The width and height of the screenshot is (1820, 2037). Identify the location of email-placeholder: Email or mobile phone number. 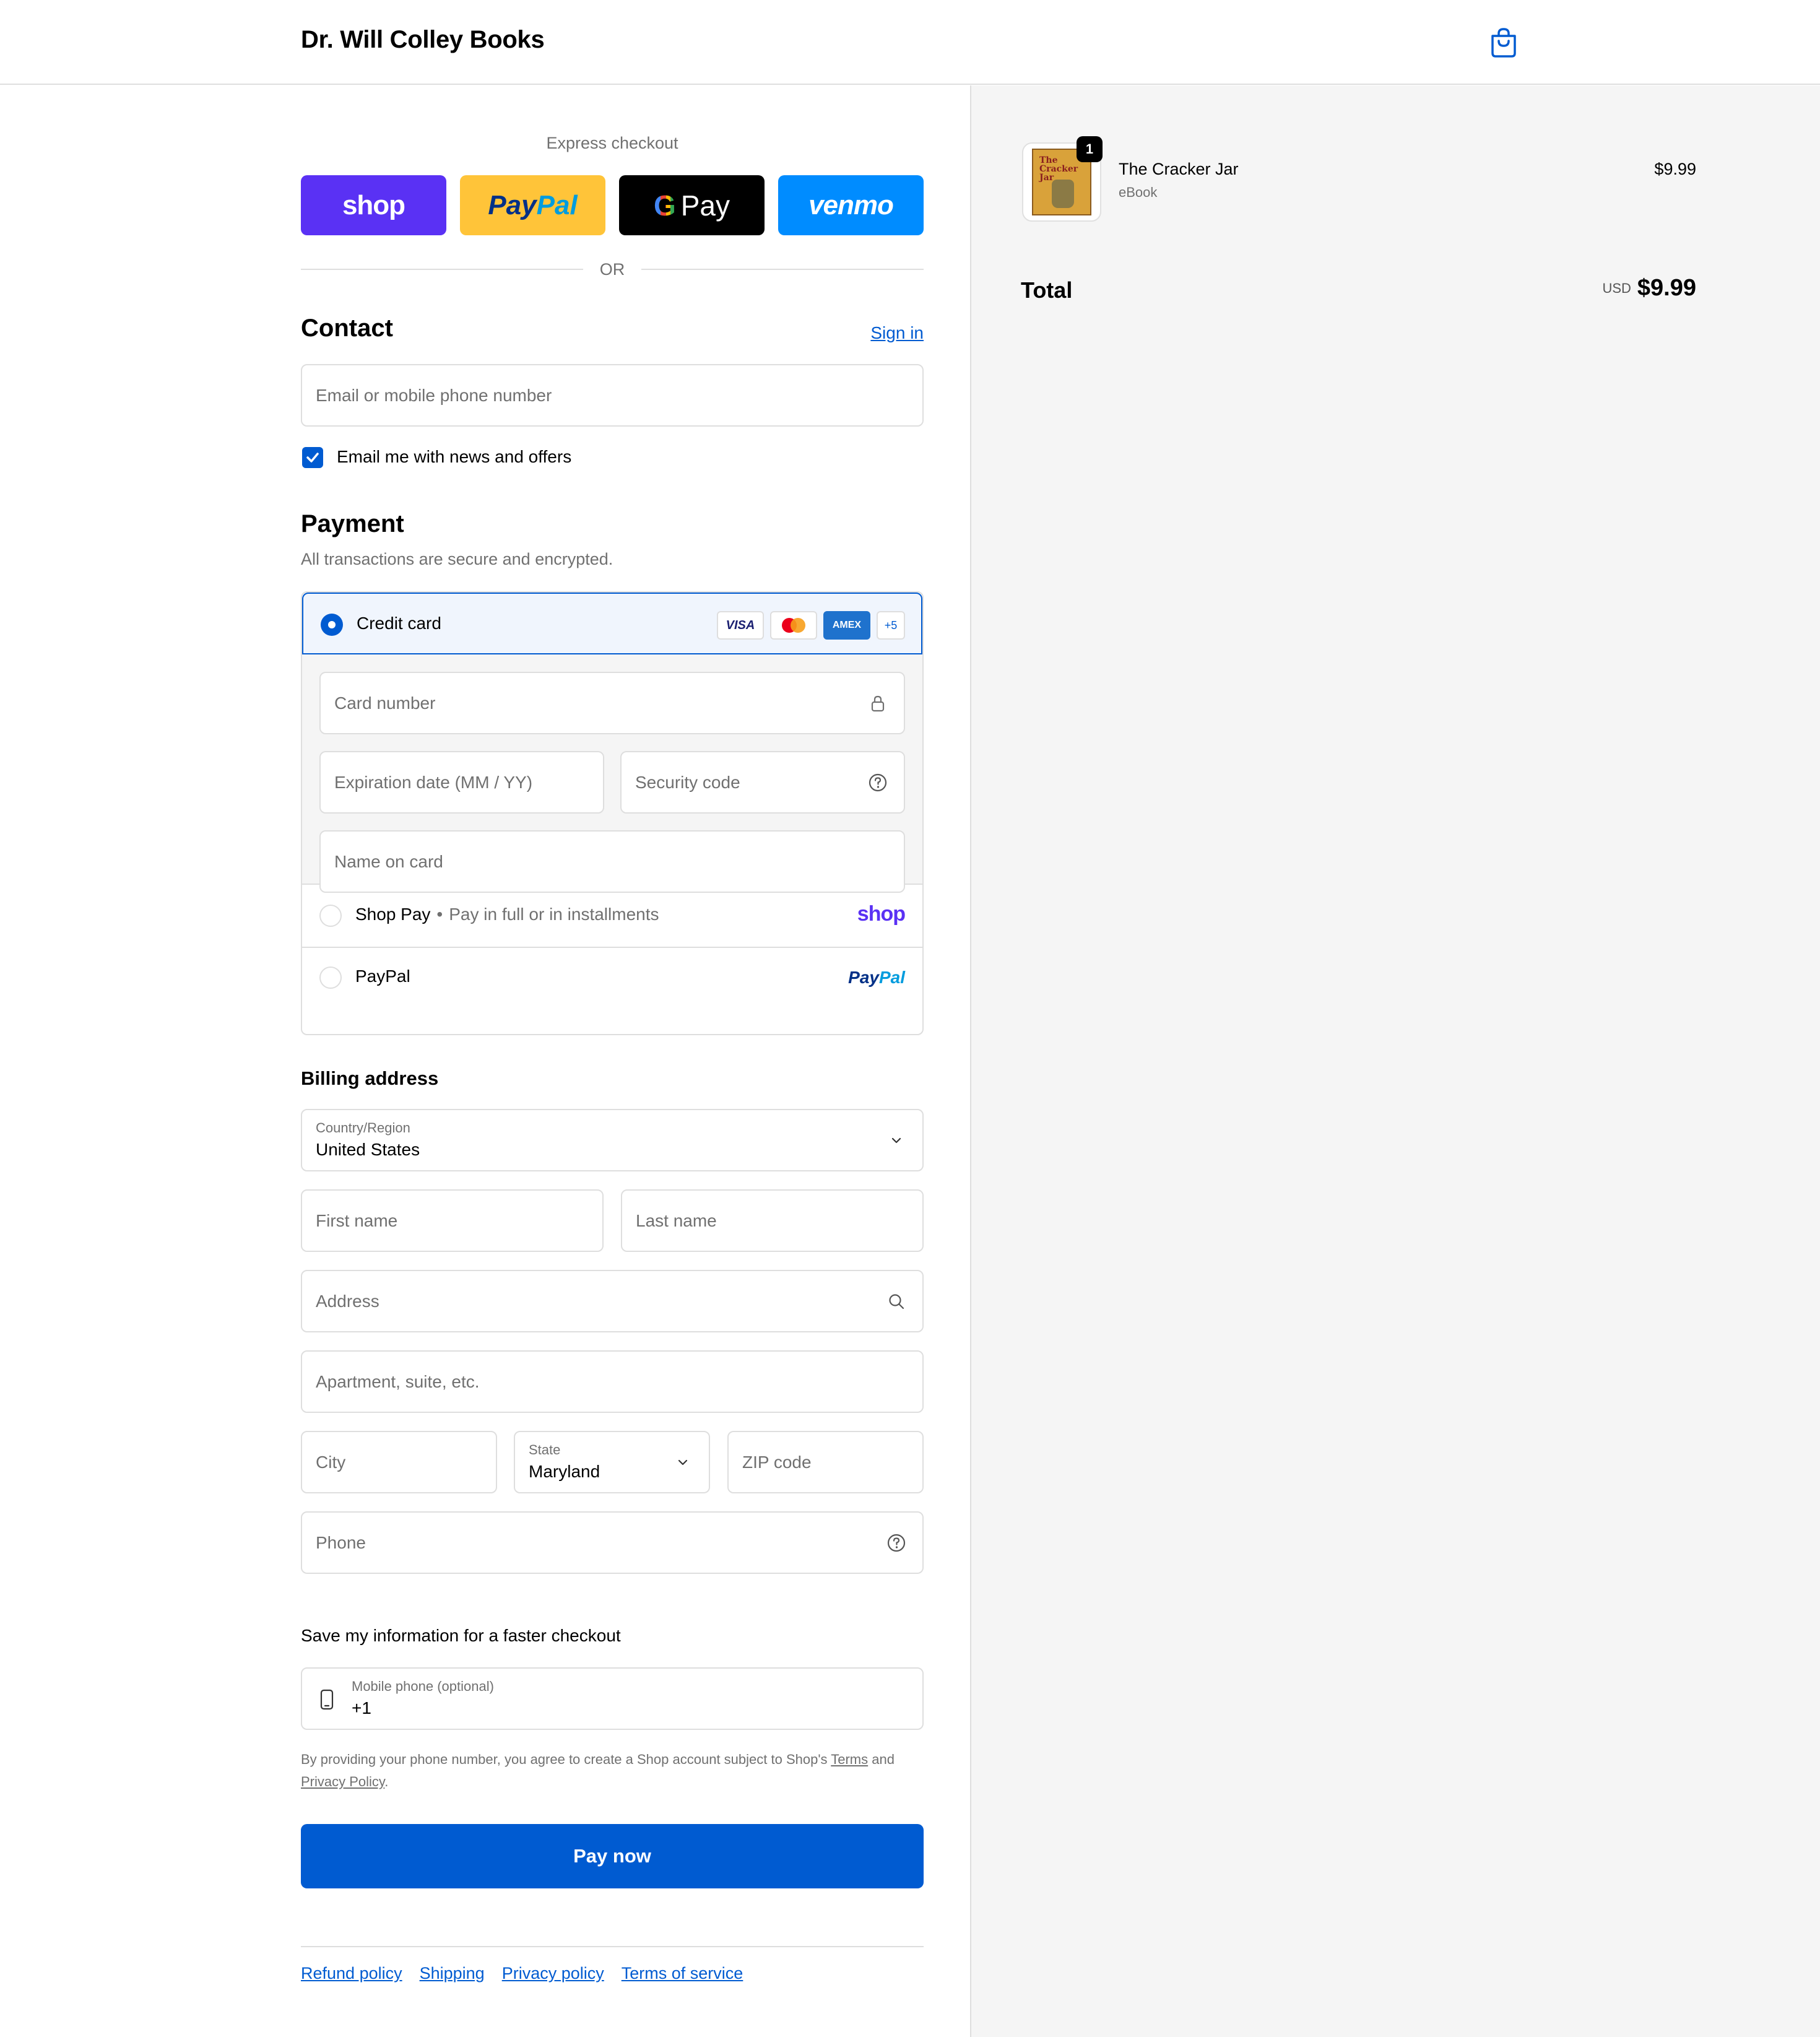
(434, 395).